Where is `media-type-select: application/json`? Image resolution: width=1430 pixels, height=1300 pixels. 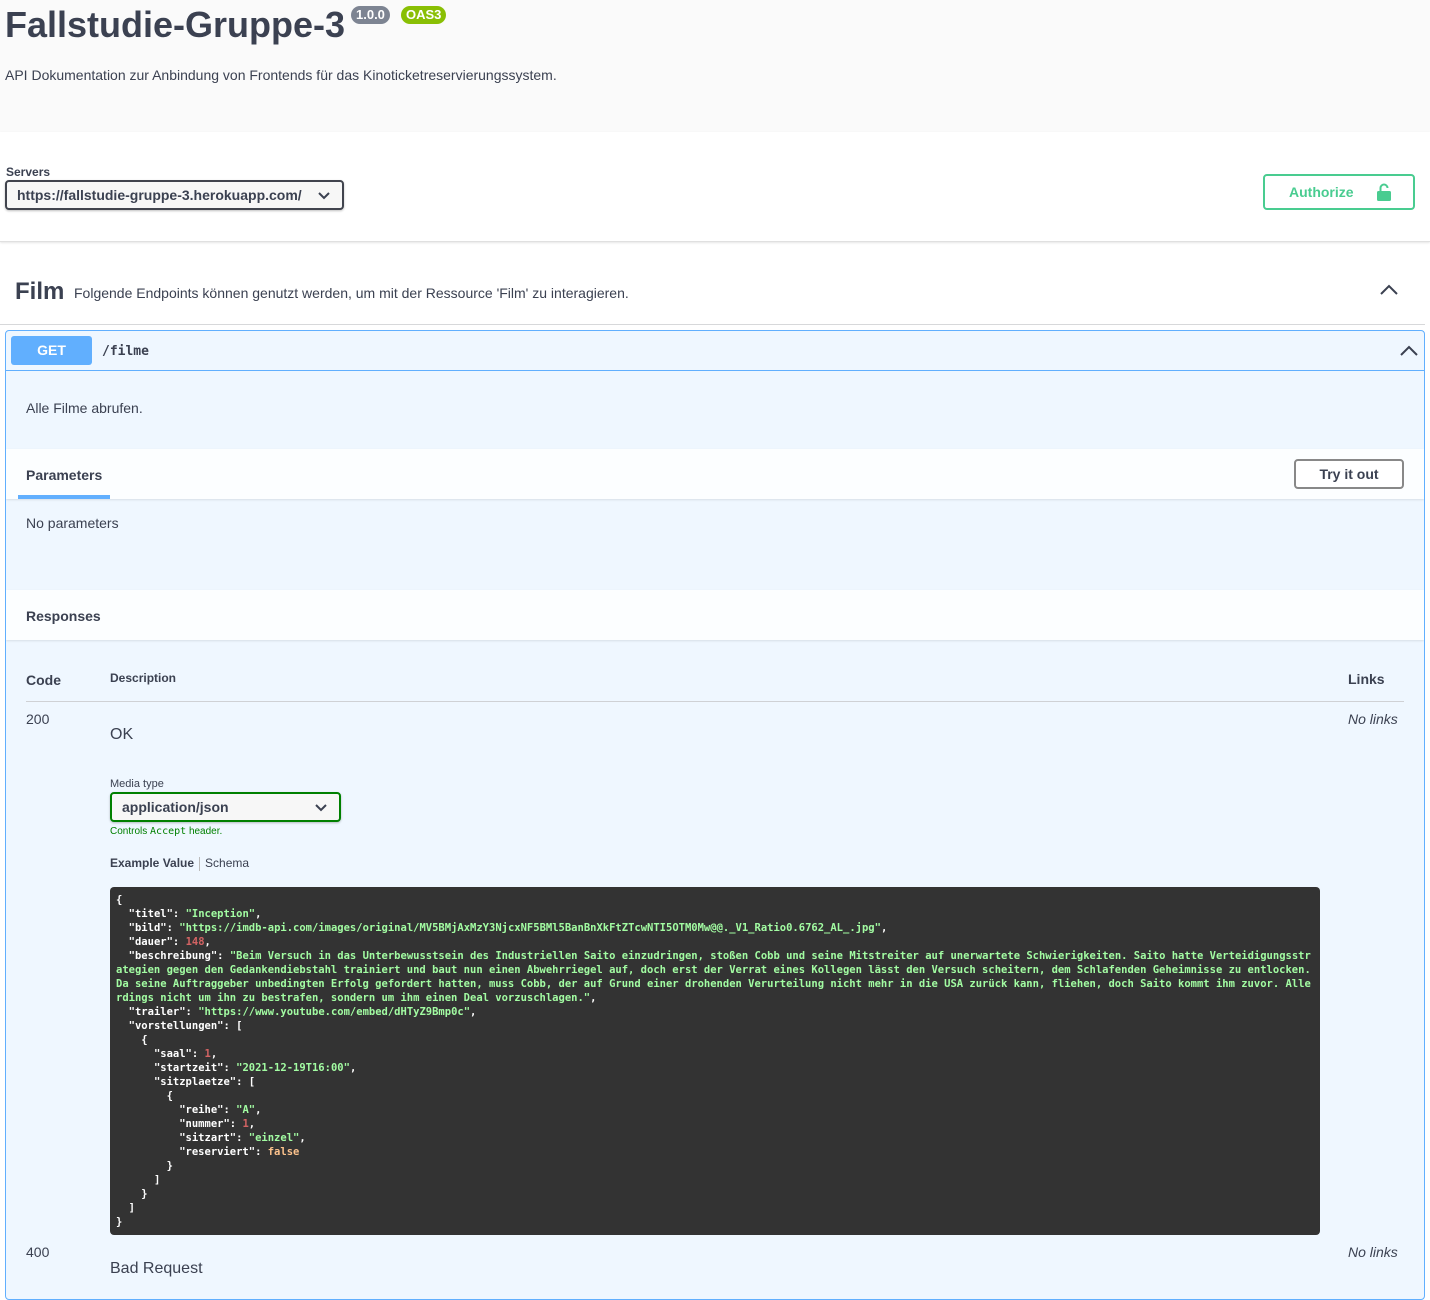 media-type-select: application/json is located at coordinates (225, 807).